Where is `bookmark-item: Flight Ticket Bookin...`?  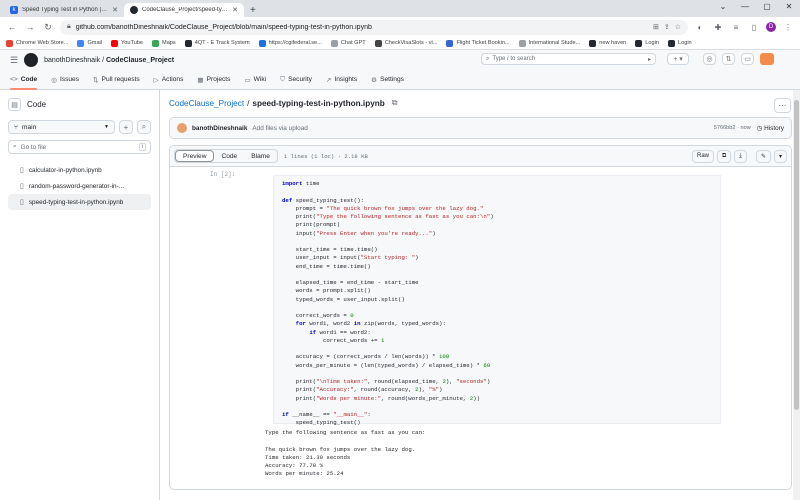
bookmark-item: Flight Ticket Bookin... is located at coordinates (478, 43).